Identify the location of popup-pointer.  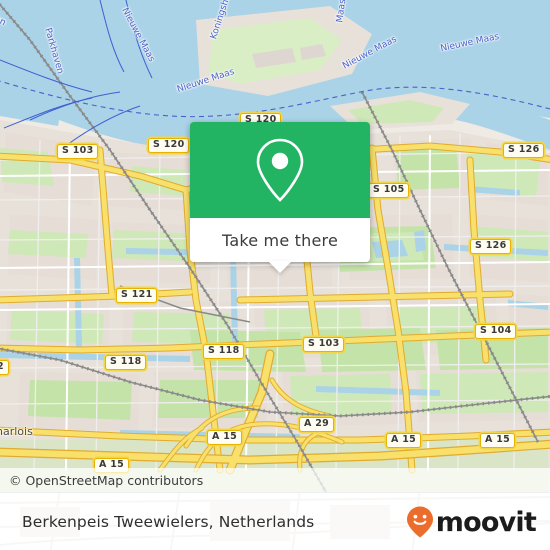
(280, 267).